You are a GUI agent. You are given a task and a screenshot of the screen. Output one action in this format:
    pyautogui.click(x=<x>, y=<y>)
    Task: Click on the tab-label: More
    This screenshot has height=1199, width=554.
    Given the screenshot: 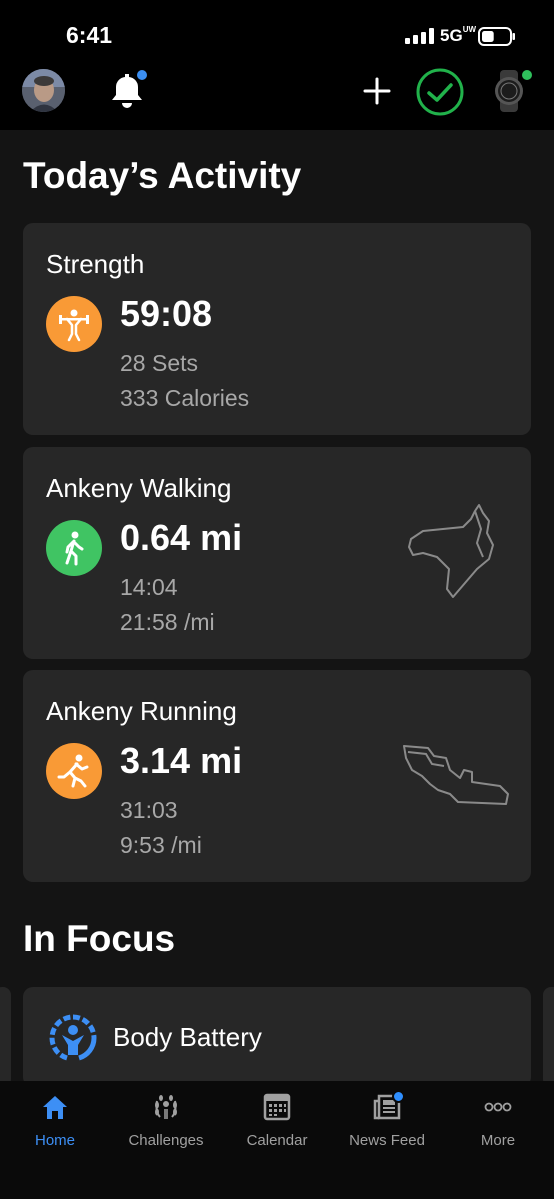 What is the action you would take?
    pyautogui.click(x=498, y=1140)
    